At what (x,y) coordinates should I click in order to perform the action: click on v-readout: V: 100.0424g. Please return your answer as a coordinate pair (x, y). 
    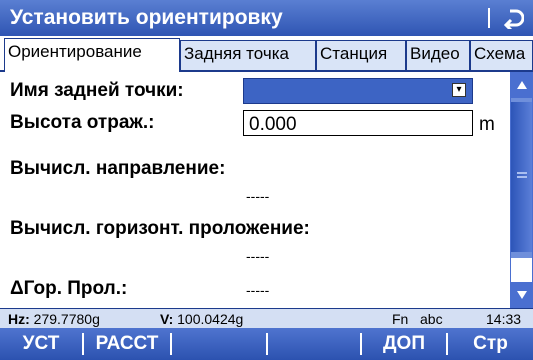
    Looking at the image, I should click on (201, 319).